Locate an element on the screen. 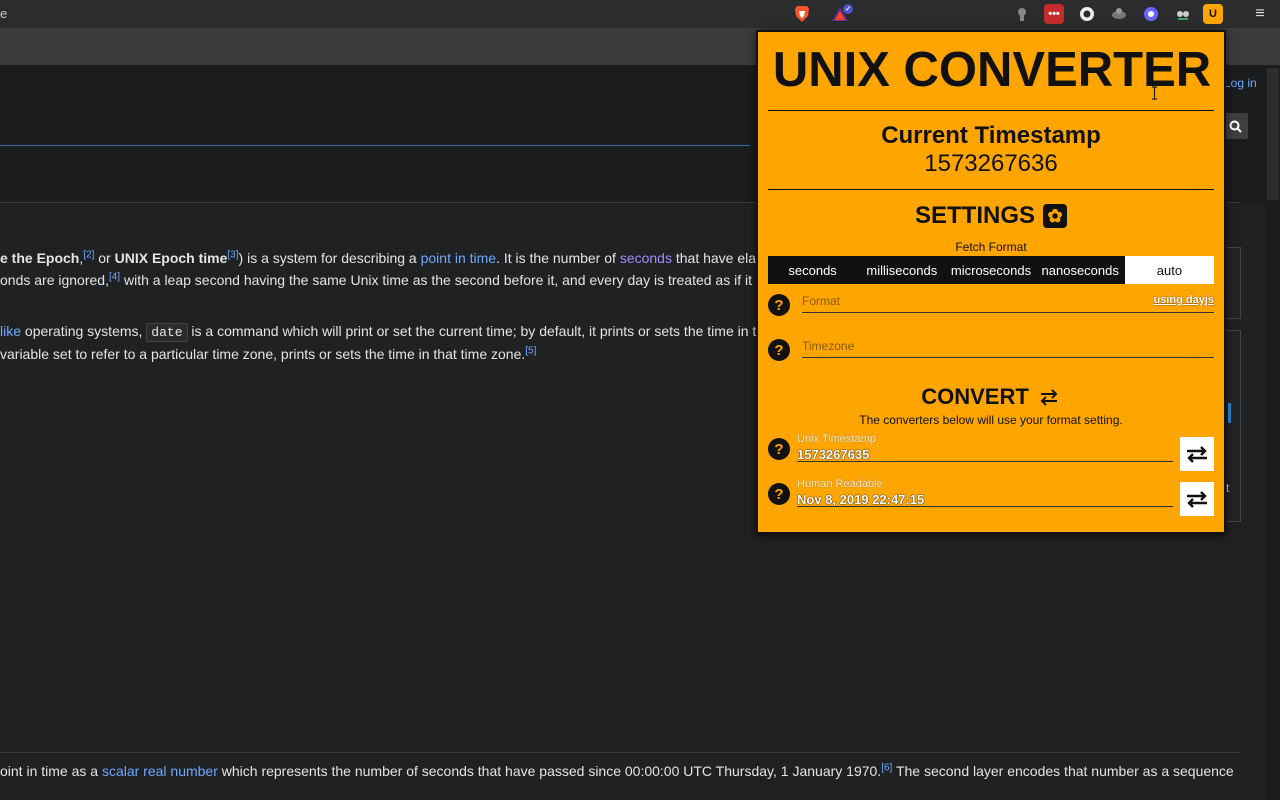  format-option-auto: auto is located at coordinates (1169, 270).